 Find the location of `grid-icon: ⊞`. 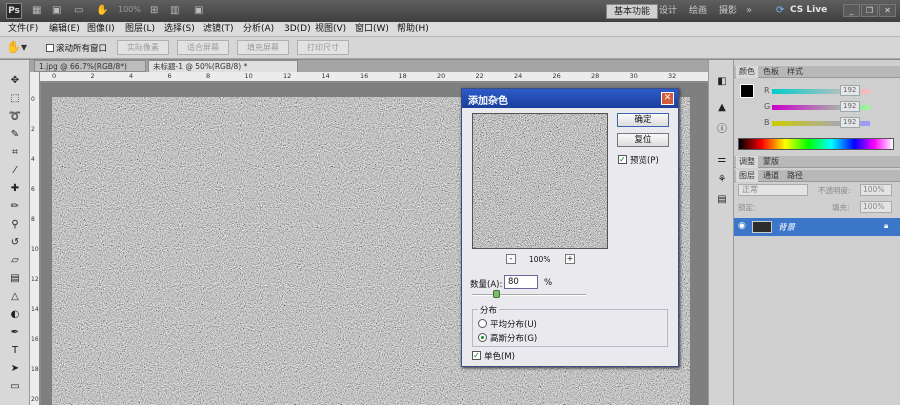

grid-icon: ⊞ is located at coordinates (154, 11).